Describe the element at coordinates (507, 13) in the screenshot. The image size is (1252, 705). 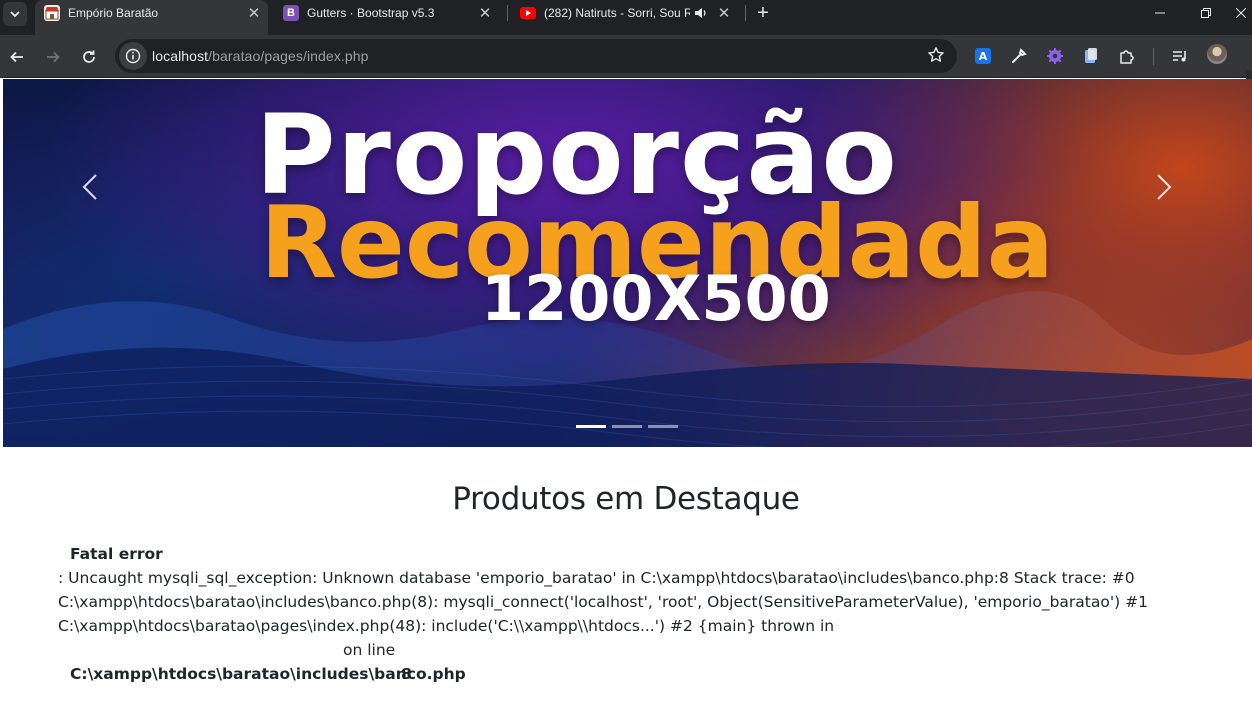
I see `tab-separator` at that location.